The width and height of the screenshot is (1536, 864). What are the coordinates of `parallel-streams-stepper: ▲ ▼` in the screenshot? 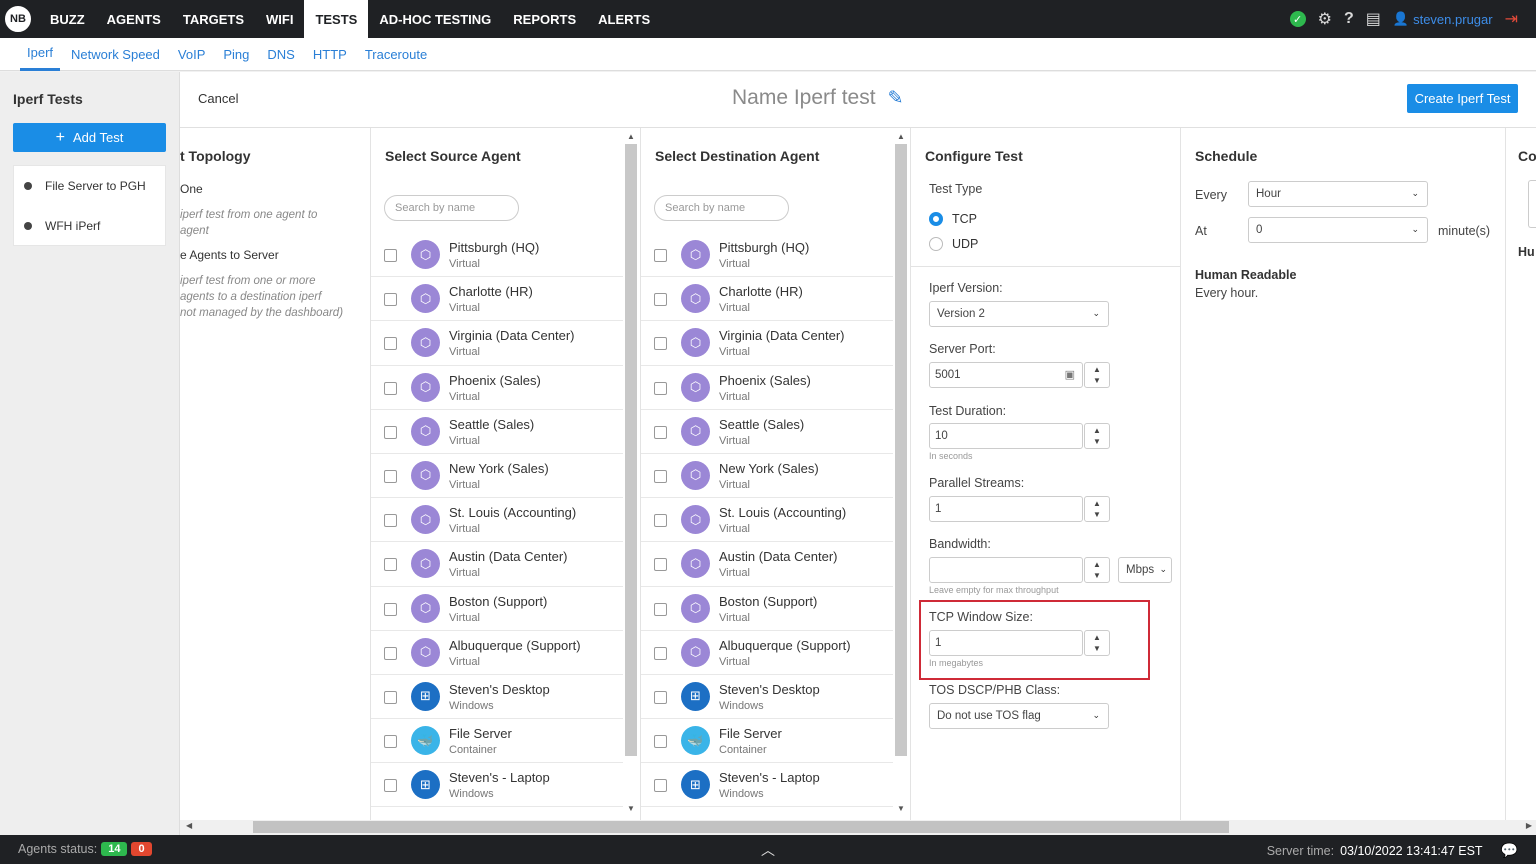 It's located at (1097, 509).